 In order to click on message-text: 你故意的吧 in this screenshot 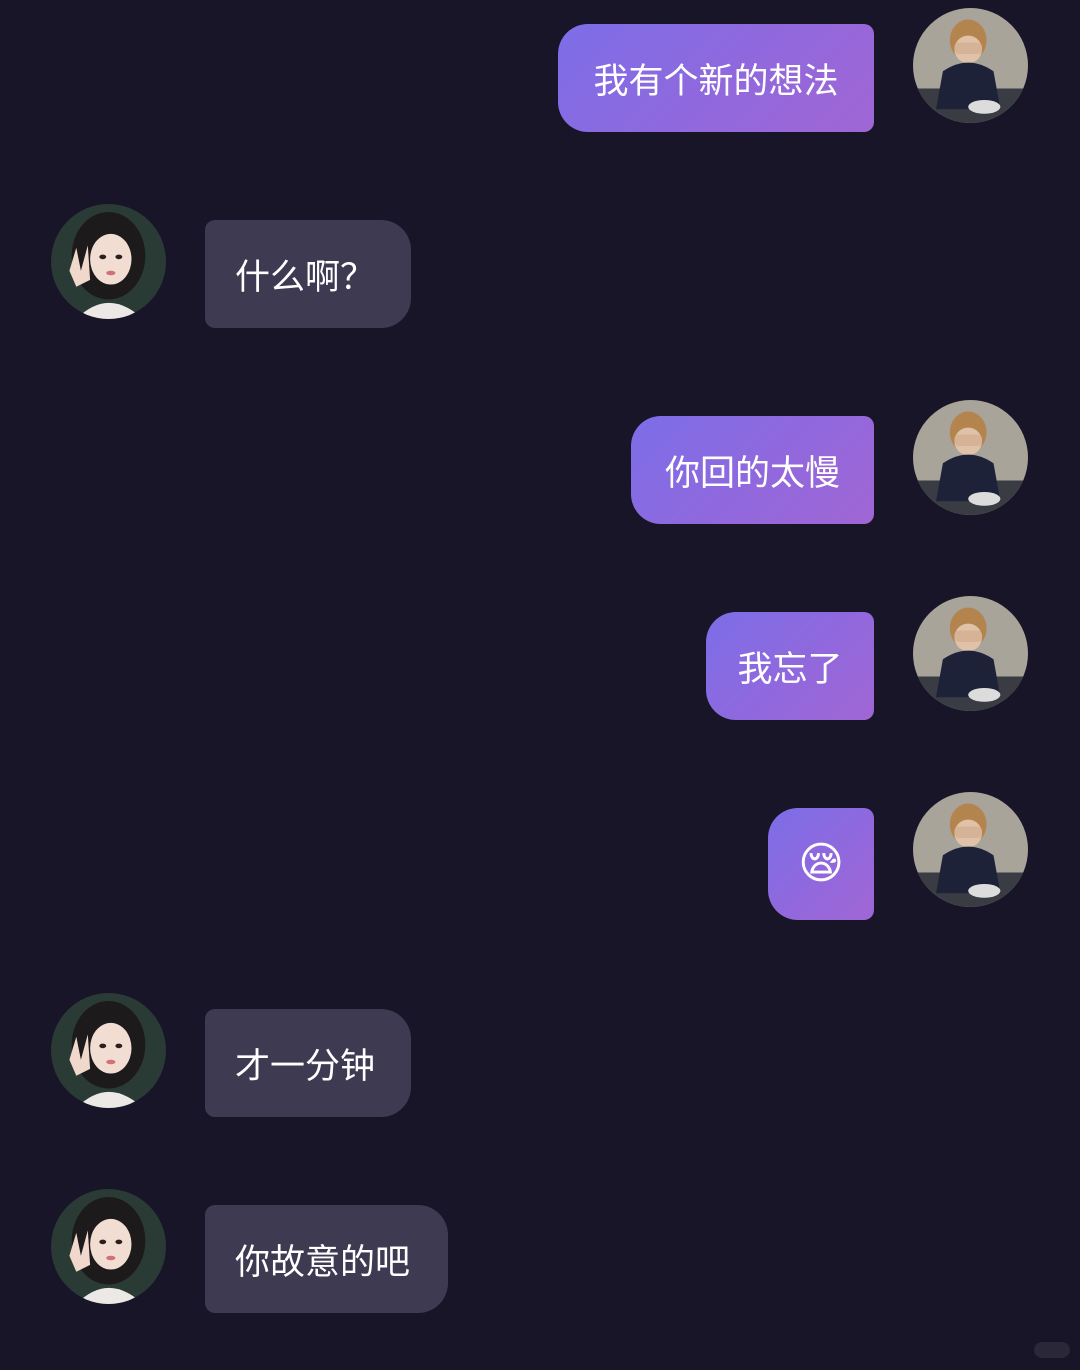, I will do `click(323, 1262)`.